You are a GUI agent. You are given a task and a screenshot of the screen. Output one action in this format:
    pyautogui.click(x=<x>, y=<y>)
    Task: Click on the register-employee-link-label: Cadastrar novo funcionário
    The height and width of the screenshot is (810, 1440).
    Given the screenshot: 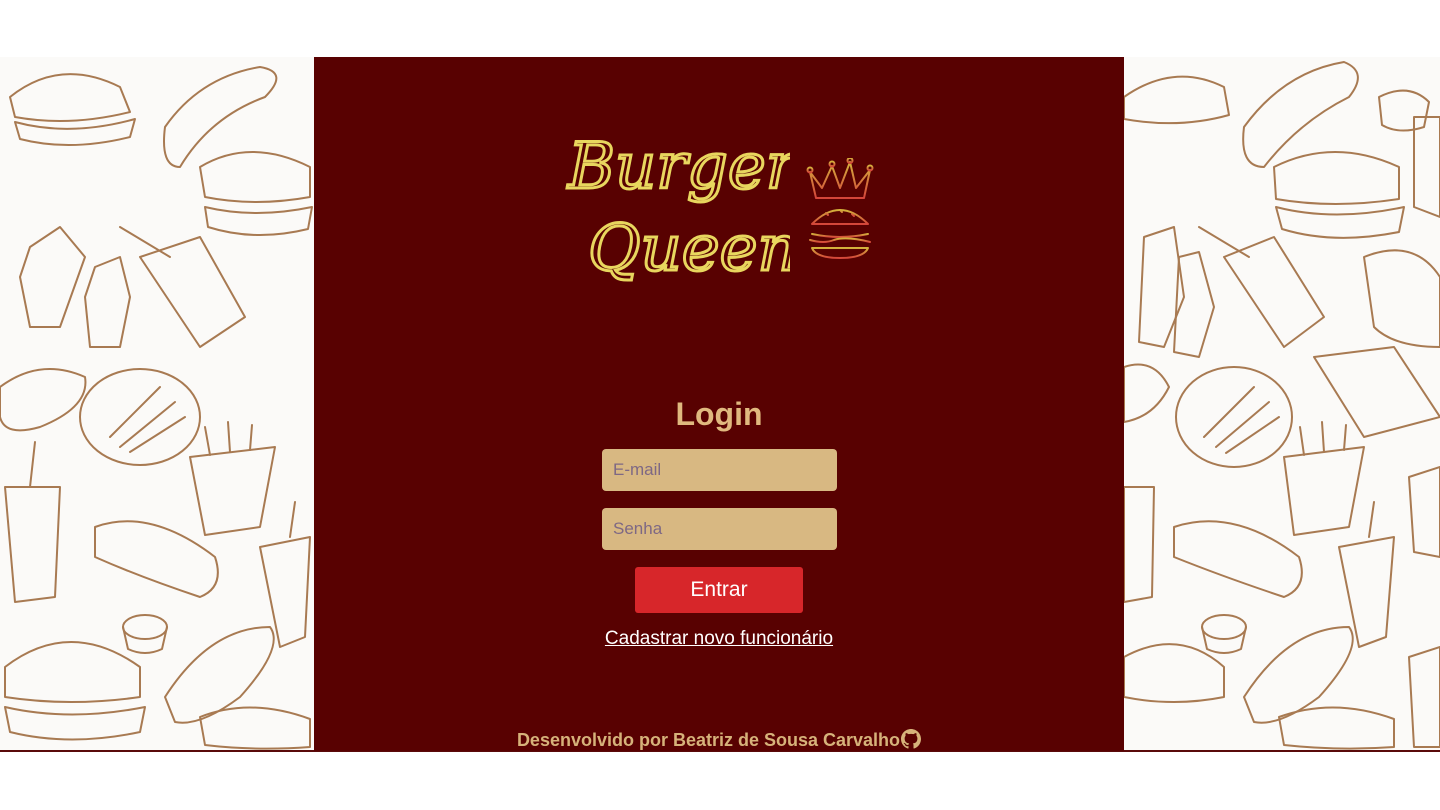 What is the action you would take?
    pyautogui.click(x=719, y=638)
    